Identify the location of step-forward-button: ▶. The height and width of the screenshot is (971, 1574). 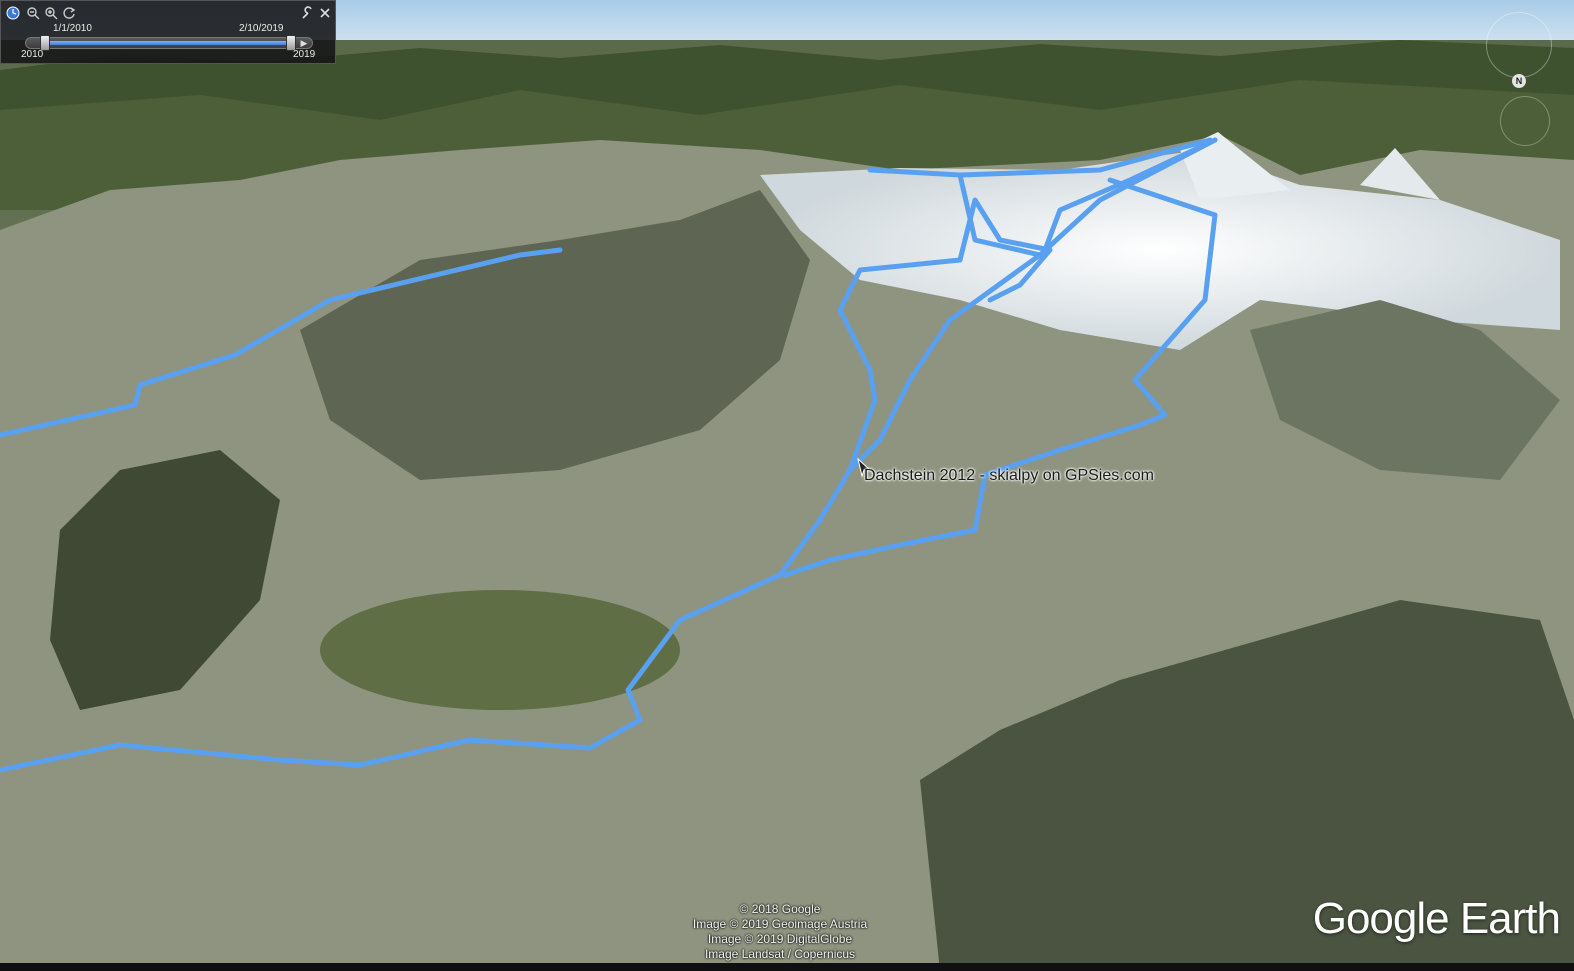
(304, 43).